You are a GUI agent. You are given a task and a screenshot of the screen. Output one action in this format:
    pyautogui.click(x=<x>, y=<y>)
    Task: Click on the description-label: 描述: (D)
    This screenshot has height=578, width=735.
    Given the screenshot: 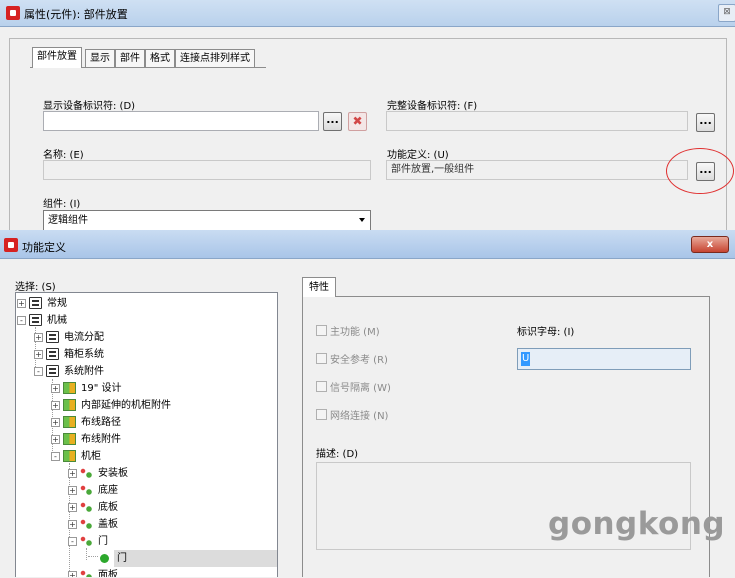 What is the action you would take?
    pyautogui.click(x=337, y=454)
    